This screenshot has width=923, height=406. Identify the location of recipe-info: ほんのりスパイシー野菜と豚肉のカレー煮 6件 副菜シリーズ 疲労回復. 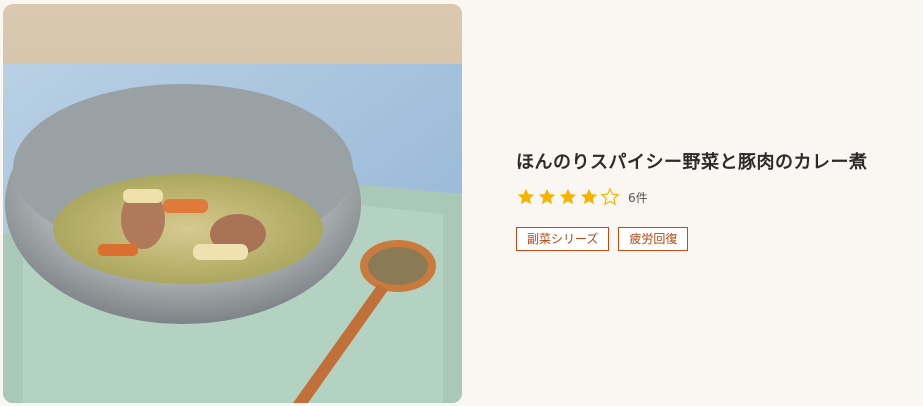
(716, 200).